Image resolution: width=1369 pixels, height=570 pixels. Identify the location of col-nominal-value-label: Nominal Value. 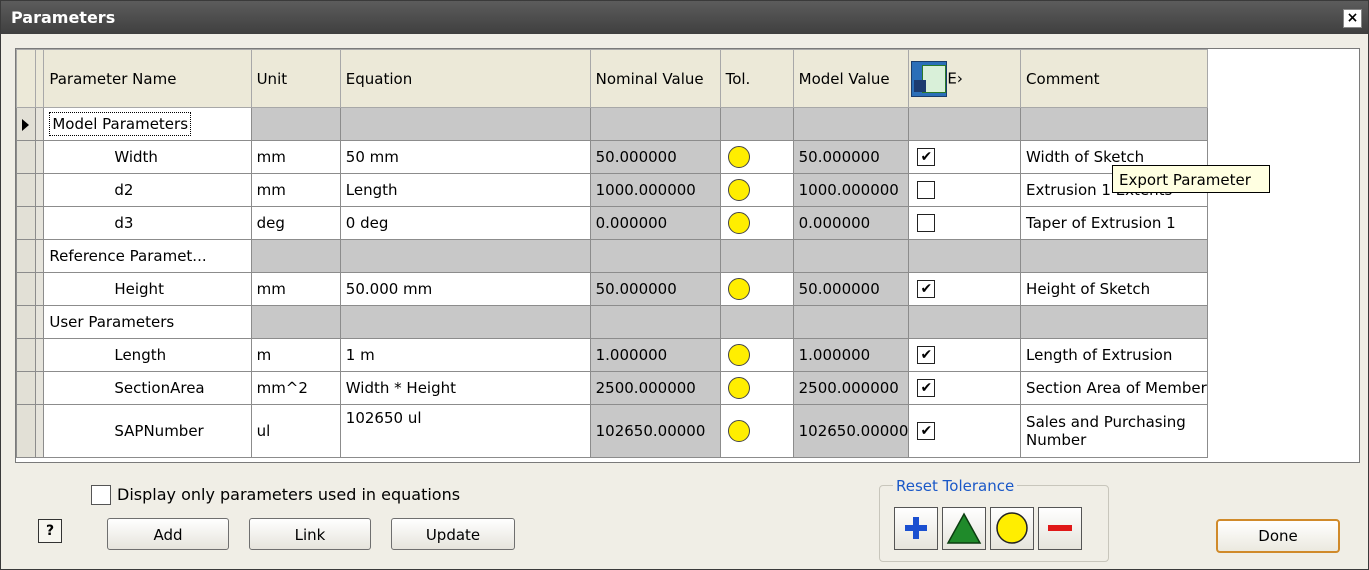
(649, 78).